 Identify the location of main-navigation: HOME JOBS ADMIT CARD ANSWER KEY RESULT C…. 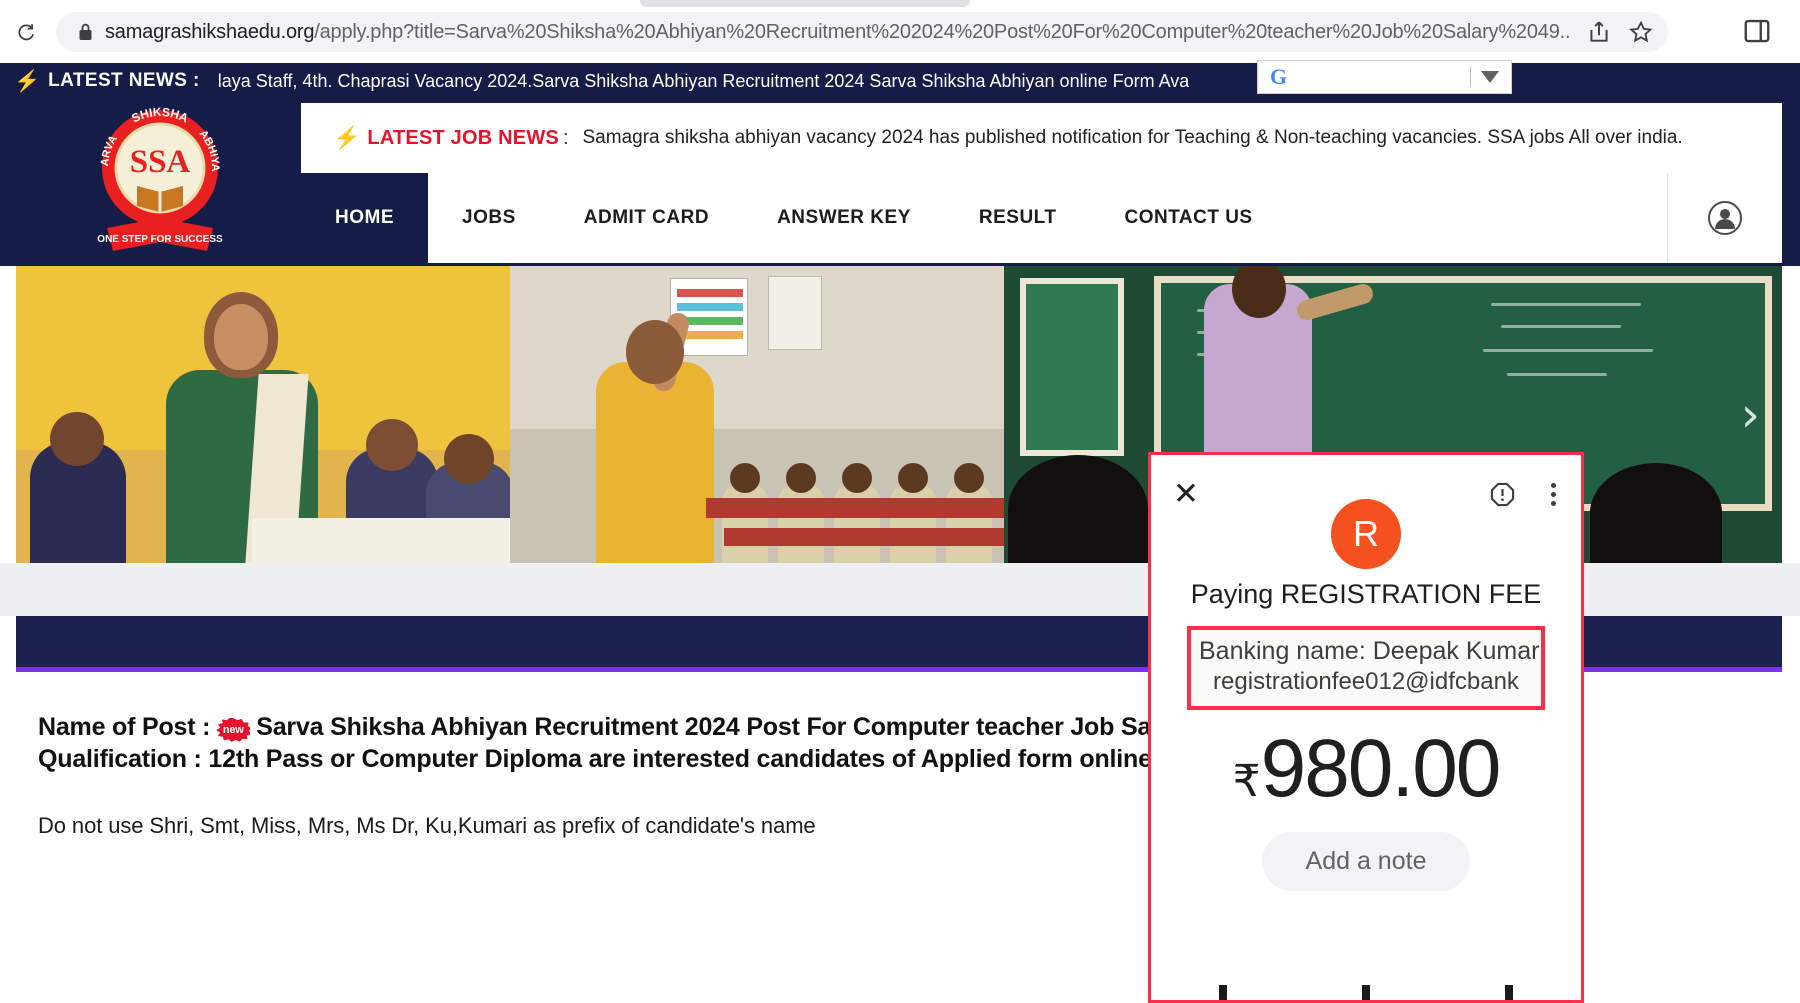
(1041, 218).